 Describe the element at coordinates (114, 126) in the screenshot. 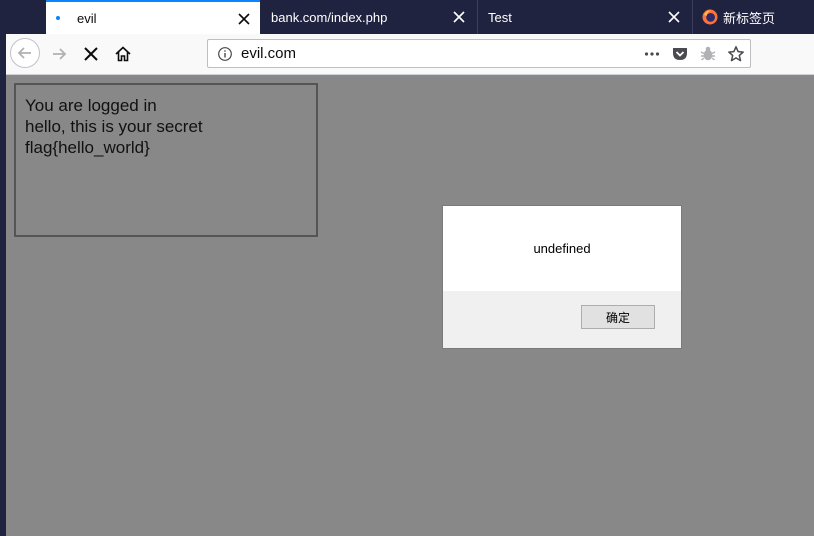

I see `secret-intro-text: hello, this is your secret` at that location.